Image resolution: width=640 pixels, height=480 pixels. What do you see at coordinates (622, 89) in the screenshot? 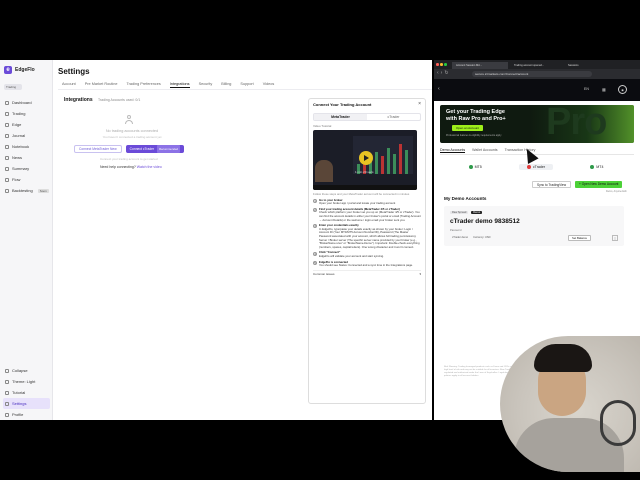
I see `user-avatar-icon: ◉` at bounding box center [622, 89].